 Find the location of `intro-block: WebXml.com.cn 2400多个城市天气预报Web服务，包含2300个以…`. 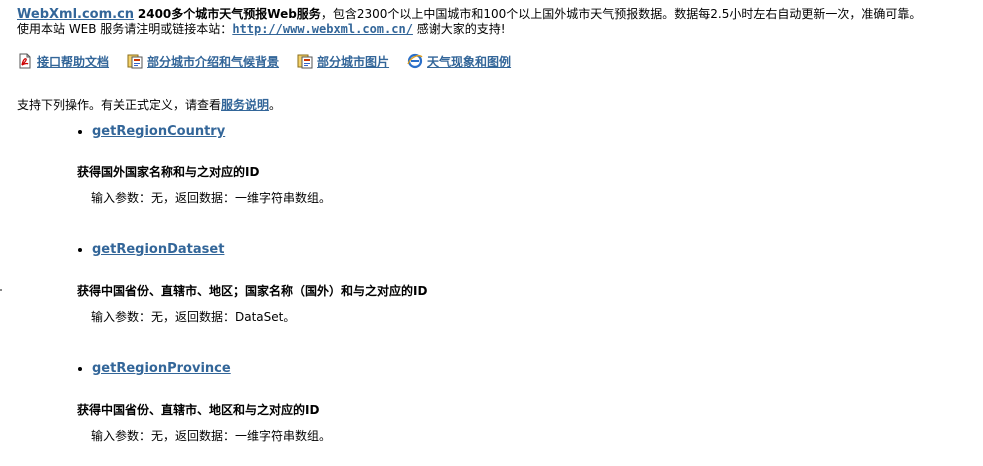

intro-block: WebXml.com.cn 2400多个城市天气预报Web服务，包含2300个以… is located at coordinates (497, 22).